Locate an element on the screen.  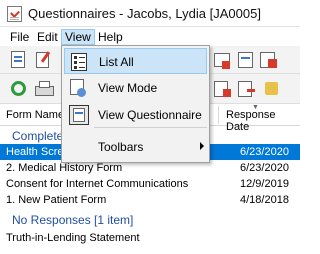
menu-view: View is located at coordinates (78, 37).